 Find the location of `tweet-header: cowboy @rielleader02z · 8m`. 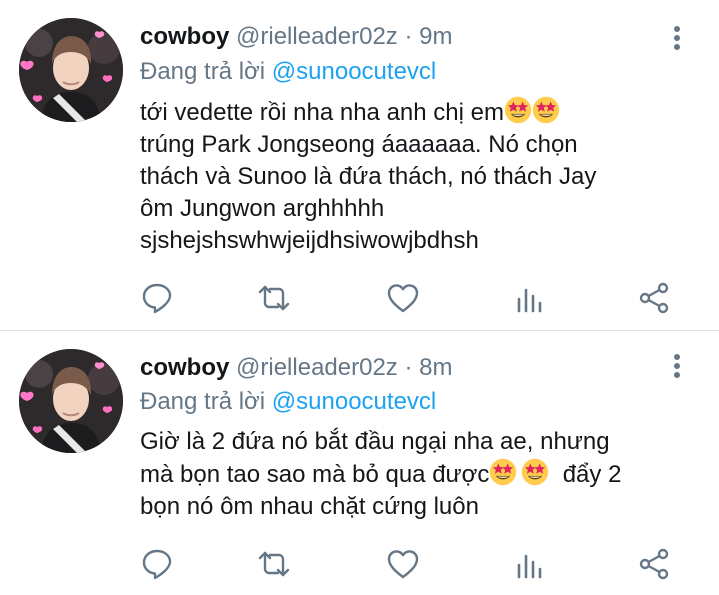

tweet-header: cowboy @rielleader02z · 8m is located at coordinates (296, 368).